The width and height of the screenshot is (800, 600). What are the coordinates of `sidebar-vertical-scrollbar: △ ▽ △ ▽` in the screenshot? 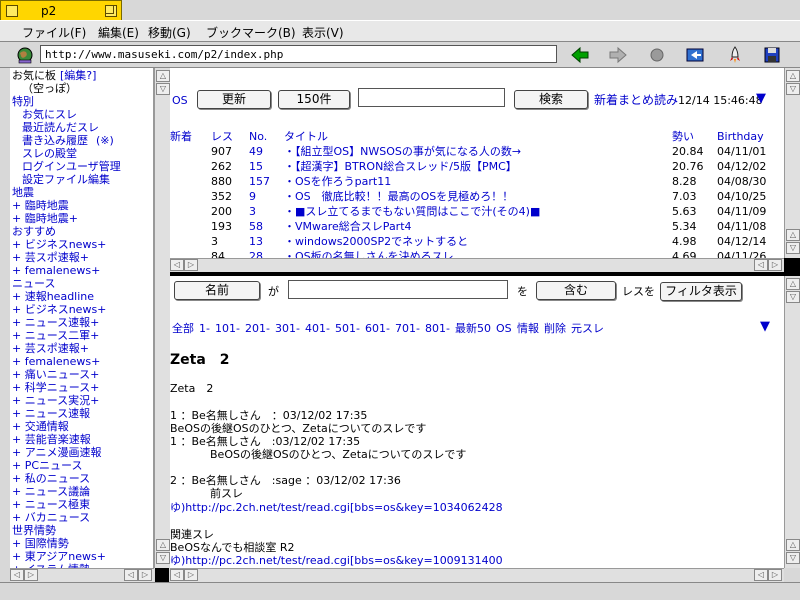 It's located at (162, 318).